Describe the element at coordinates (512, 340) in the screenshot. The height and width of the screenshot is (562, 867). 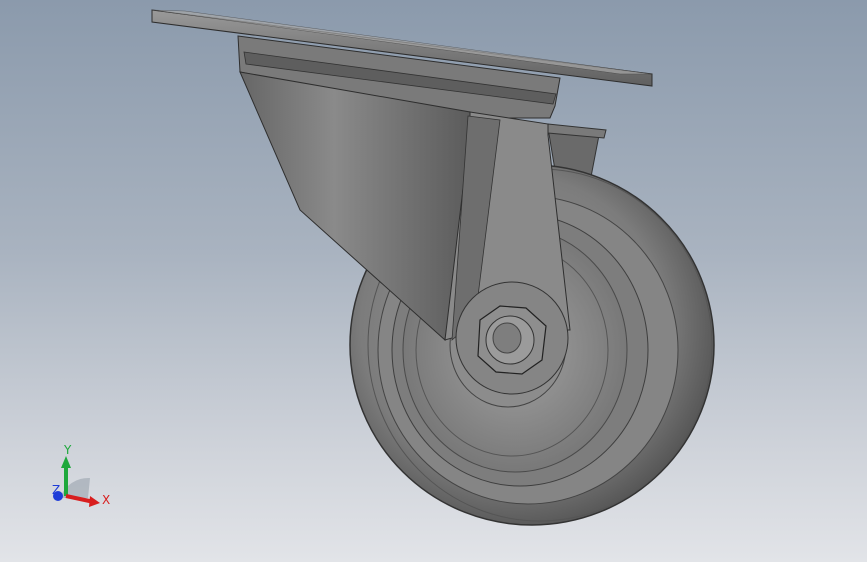
I see `axle-nut` at that location.